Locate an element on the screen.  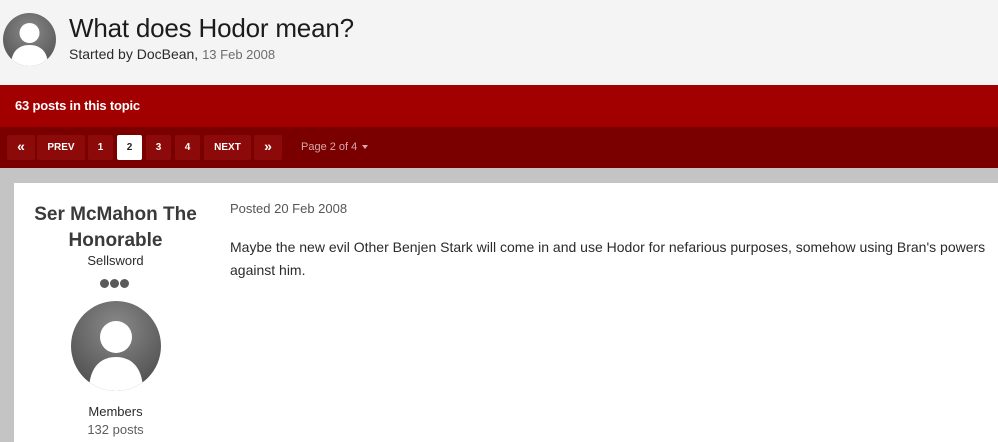
page-jump-dropdown: Page 2 of 4 is located at coordinates (335, 147).